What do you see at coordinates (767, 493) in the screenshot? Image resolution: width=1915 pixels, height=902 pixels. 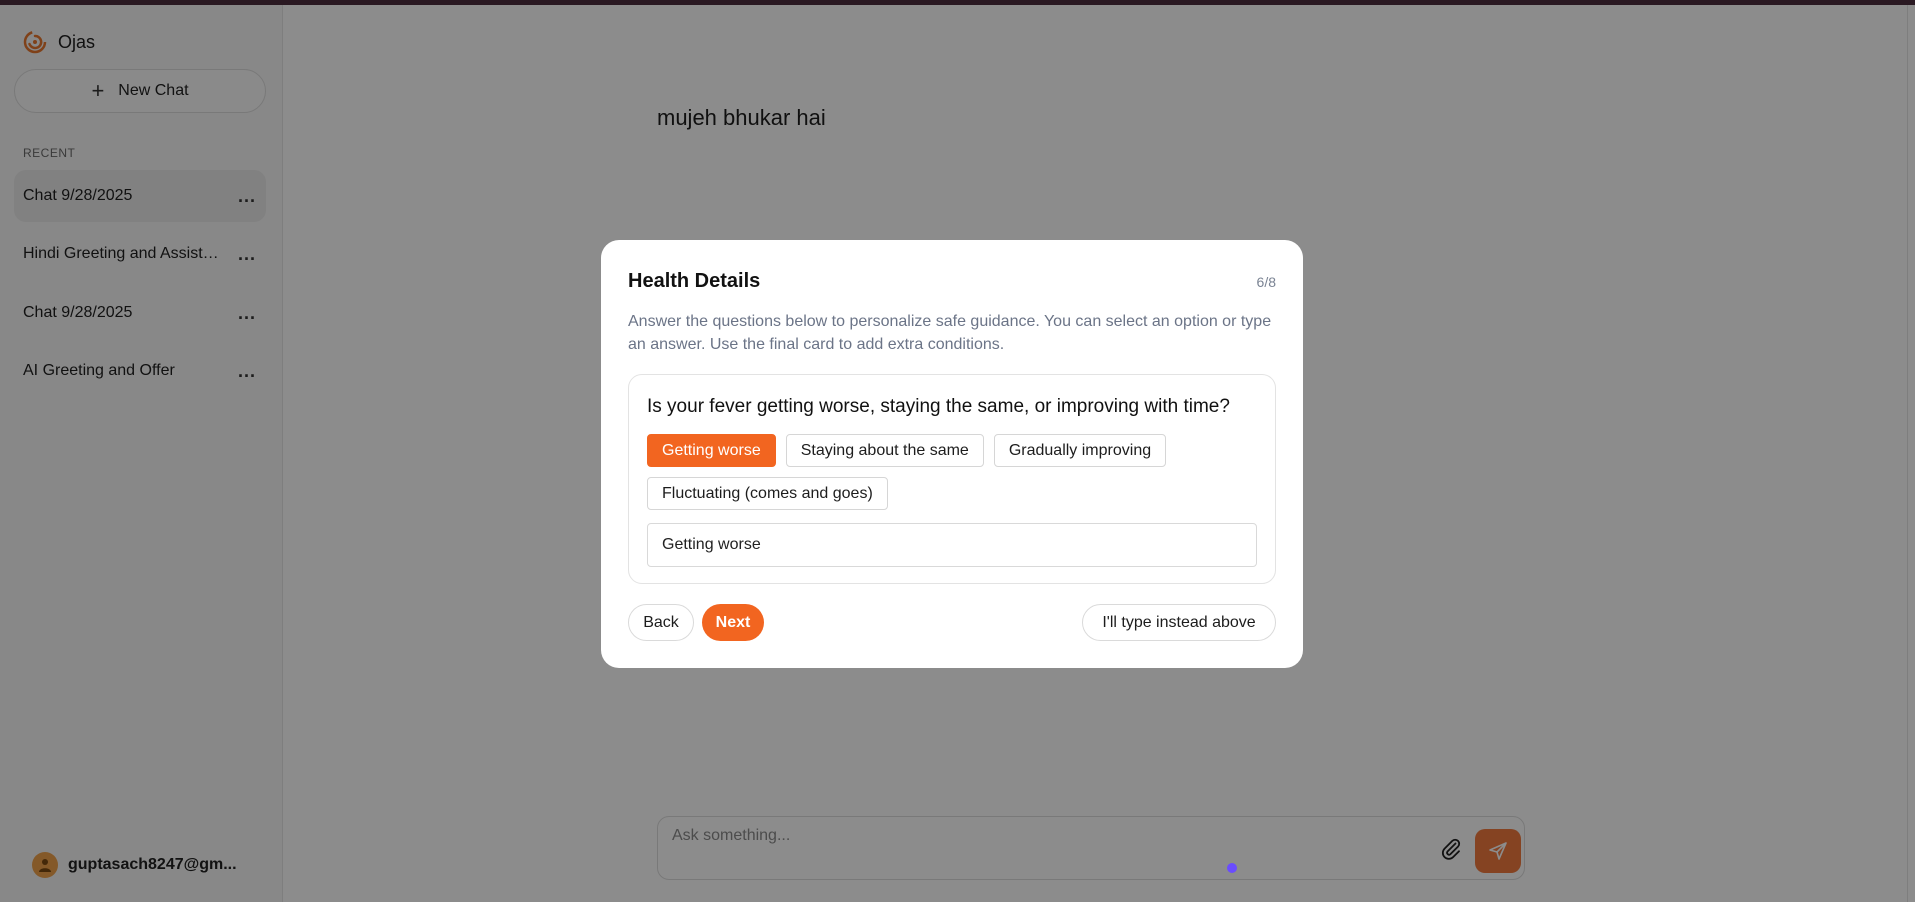 I see `option-fluctuating: Fluctuating (comes and goes)` at bounding box center [767, 493].